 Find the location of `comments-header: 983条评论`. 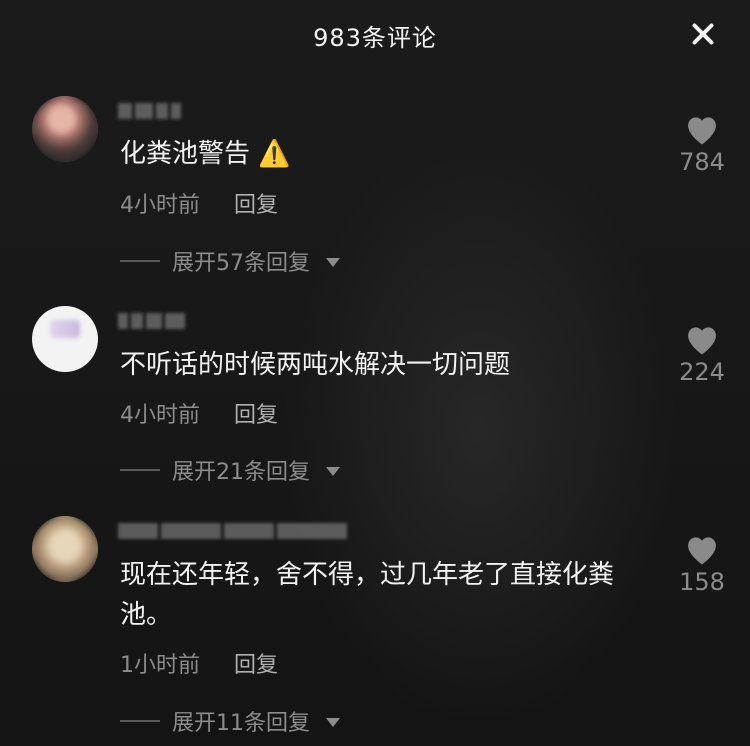

comments-header: 983条评论 is located at coordinates (375, 35).